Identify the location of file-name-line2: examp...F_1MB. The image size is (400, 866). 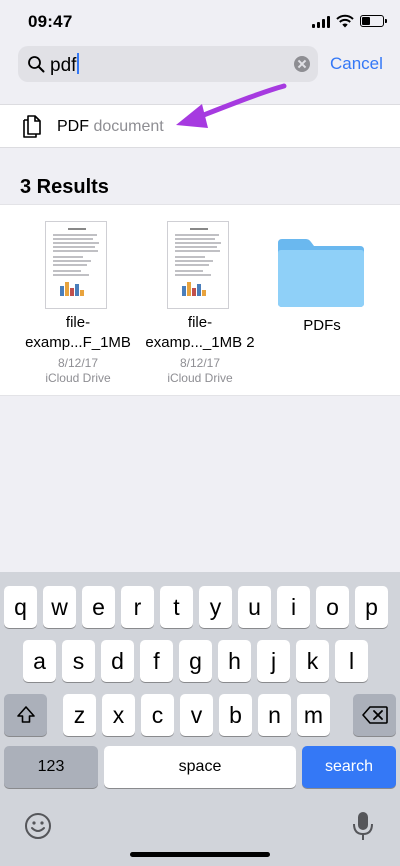
(78, 342).